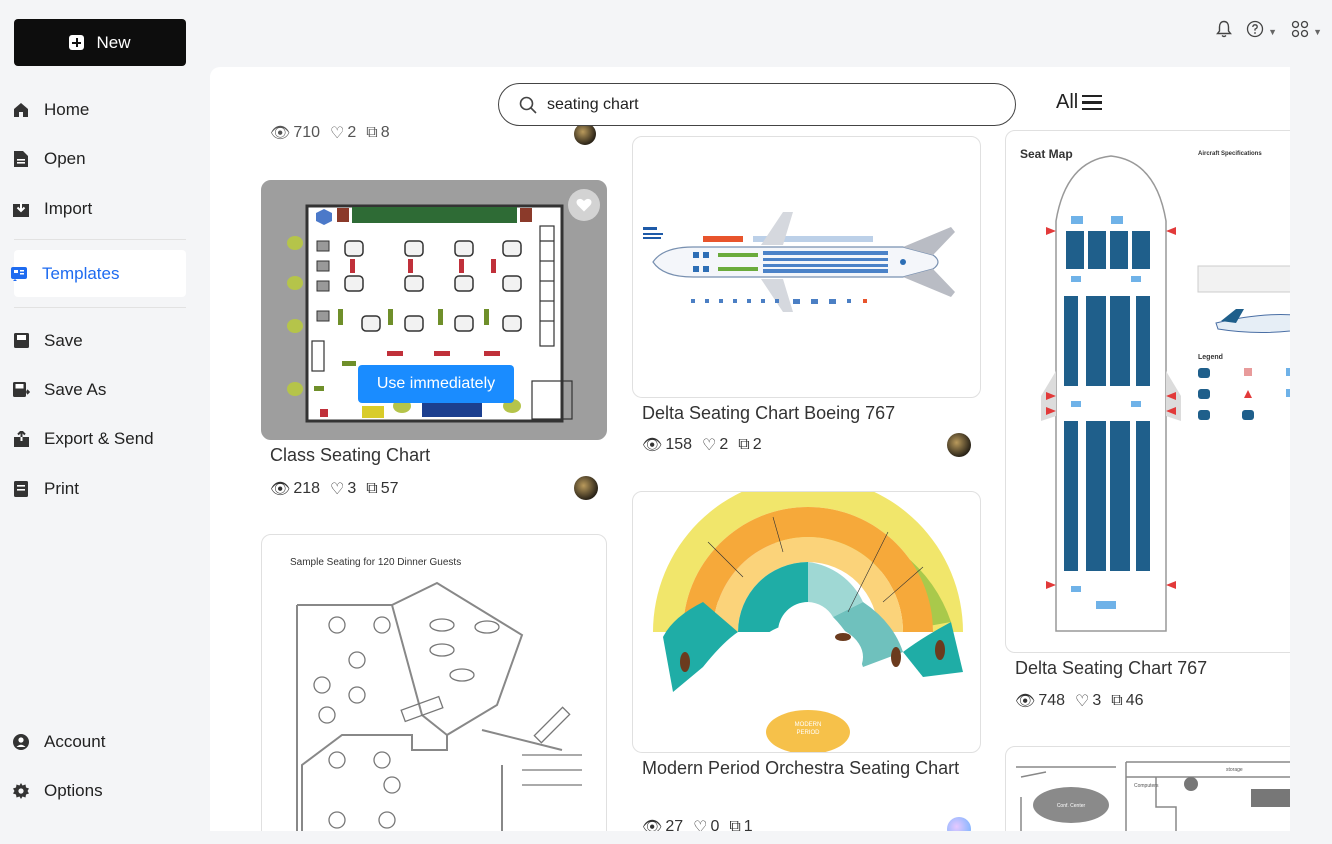  I want to click on period-badge: MODERN, so click(808, 725).